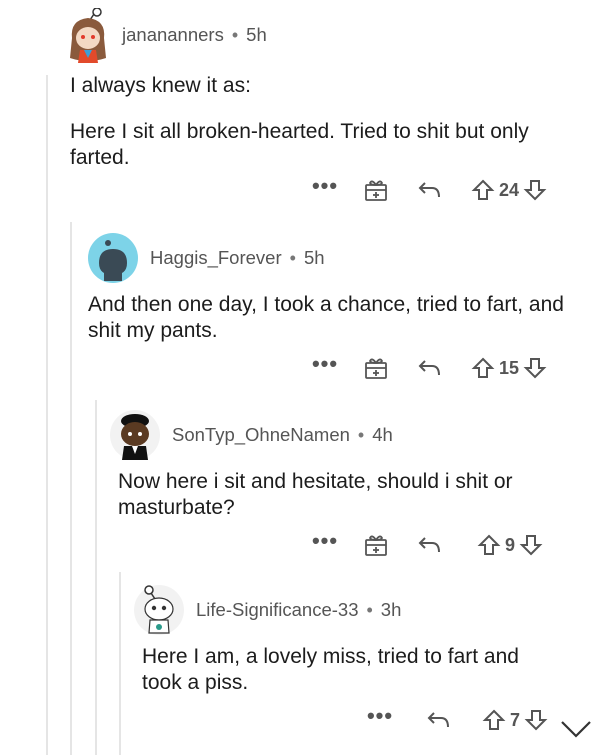 This screenshot has height=755, width=610. I want to click on chevron-down-icon, so click(576, 732).